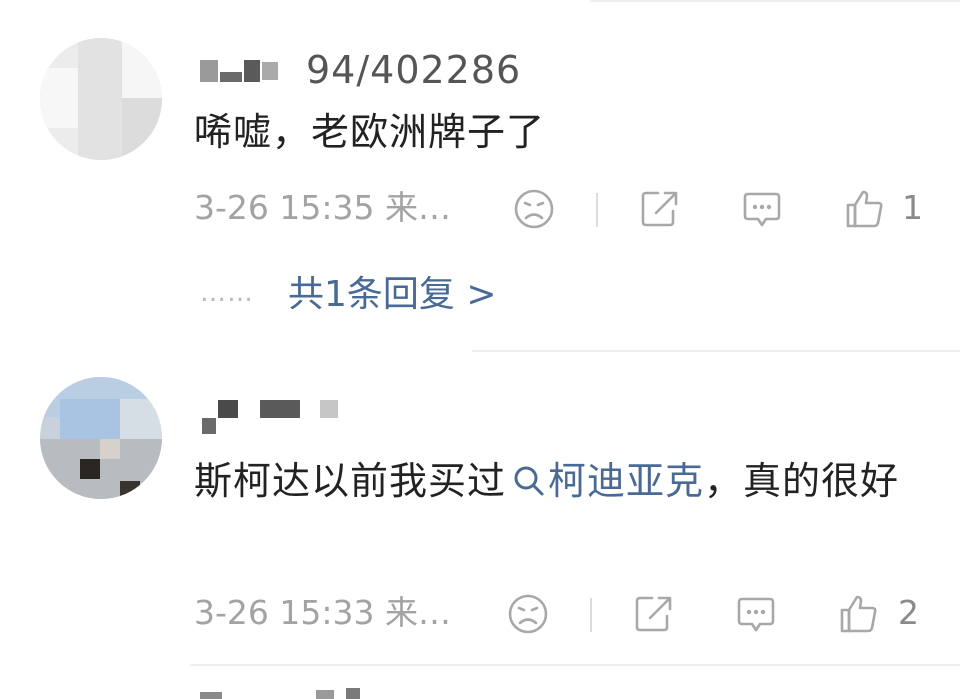 This screenshot has height=699, width=960. Describe the element at coordinates (392, 295) in the screenshot. I see `view-replies-link: 共1条回复 >` at that location.